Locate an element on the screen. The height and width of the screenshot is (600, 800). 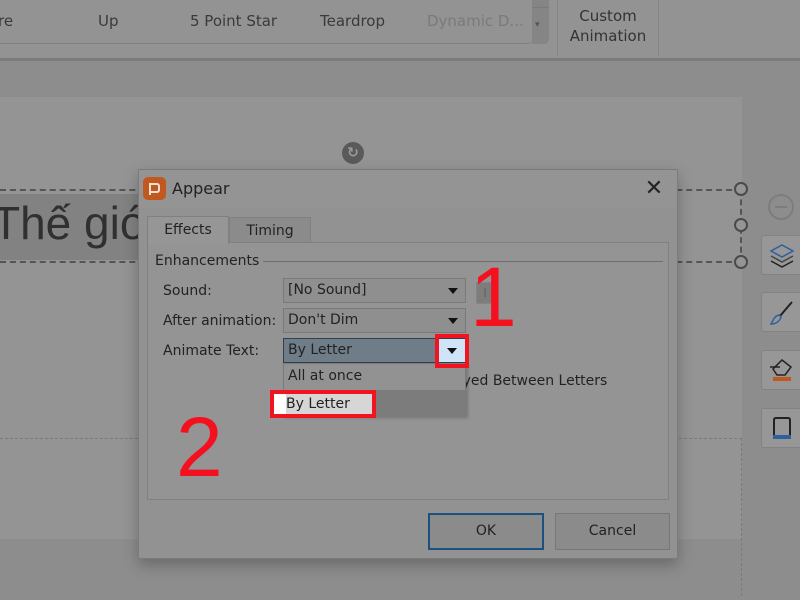
layers-icon is located at coordinates (782, 256).